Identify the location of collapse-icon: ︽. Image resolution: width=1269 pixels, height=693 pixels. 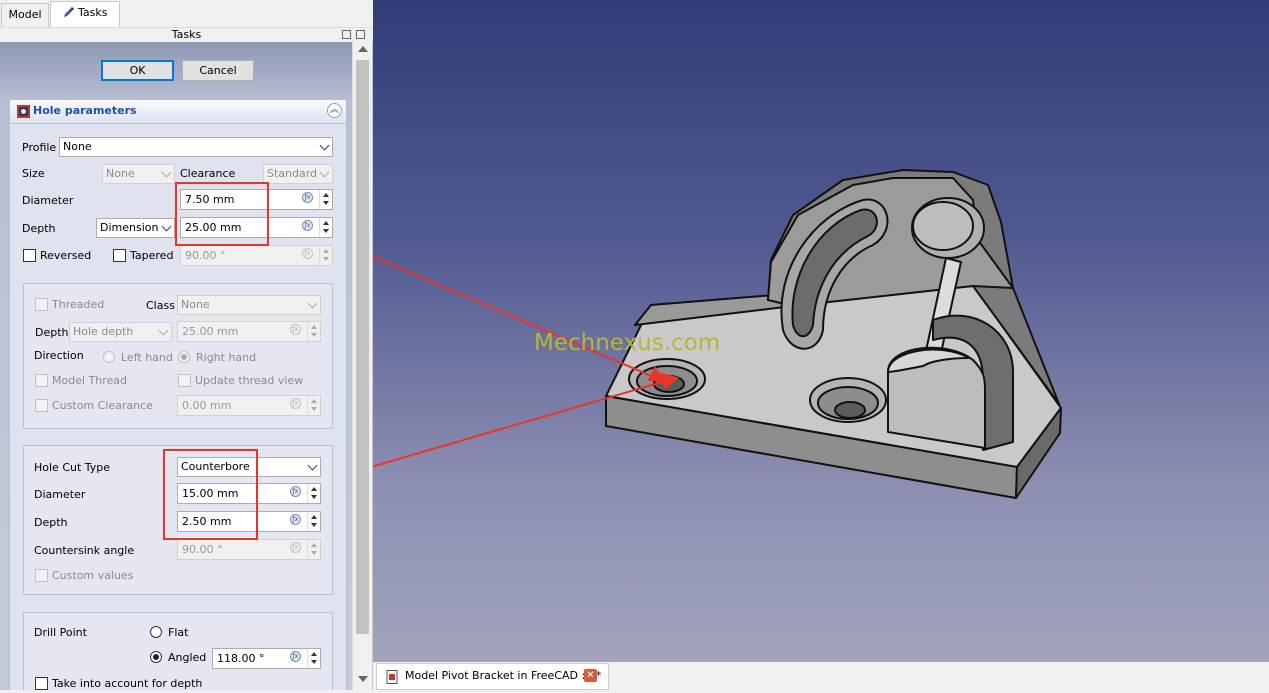
(334, 110).